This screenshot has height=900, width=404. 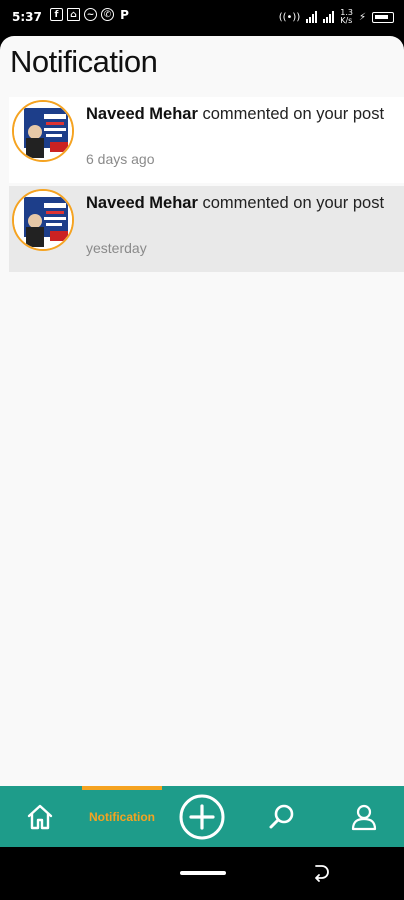 I want to click on home-gesture-pill, so click(x=203, y=873).